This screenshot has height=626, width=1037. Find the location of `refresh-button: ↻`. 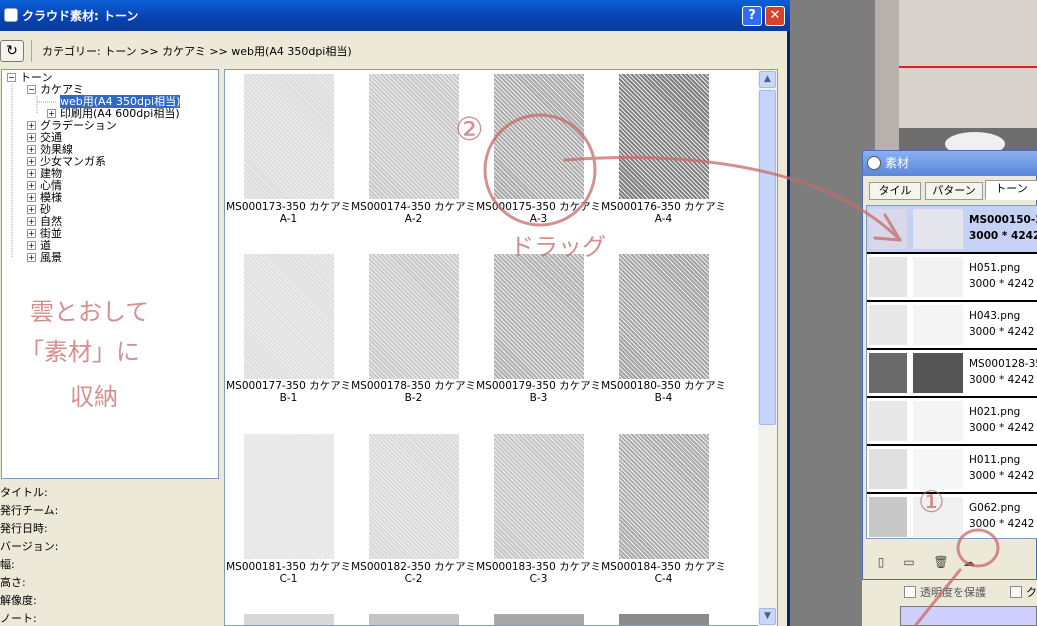

refresh-button: ↻ is located at coordinates (12, 51).